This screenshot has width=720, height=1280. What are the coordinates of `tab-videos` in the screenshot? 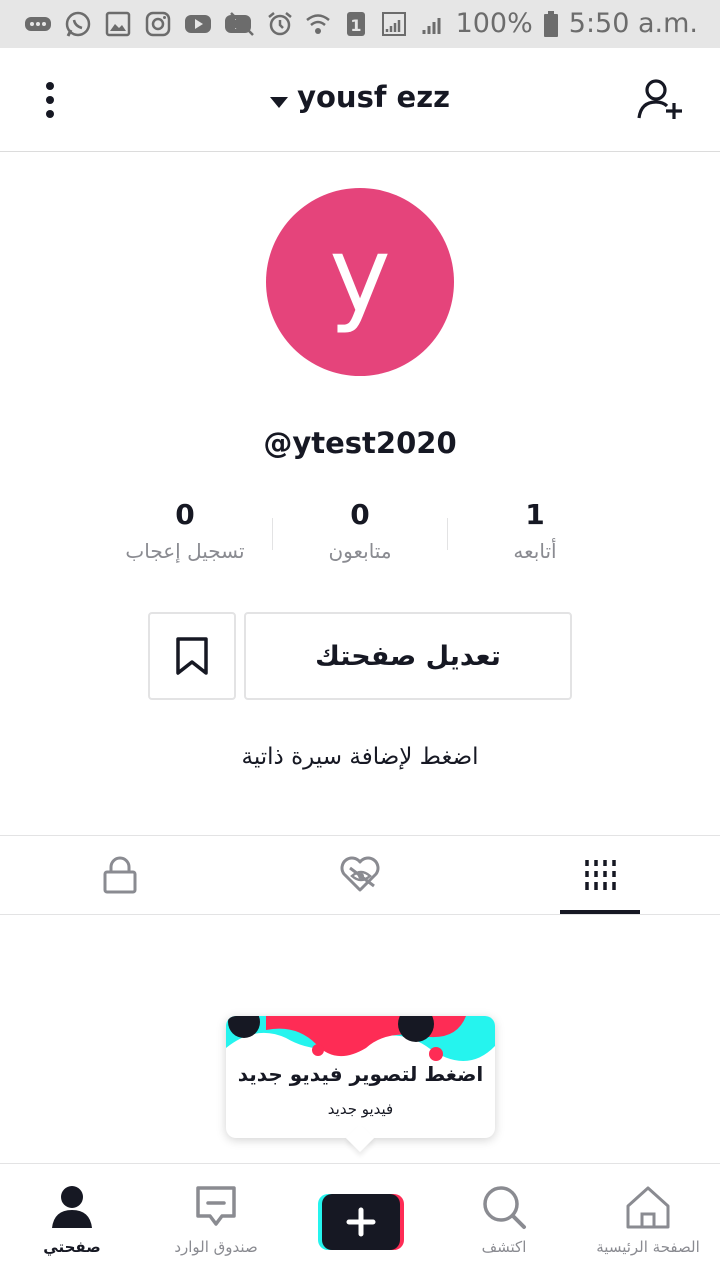 It's located at (600, 875).